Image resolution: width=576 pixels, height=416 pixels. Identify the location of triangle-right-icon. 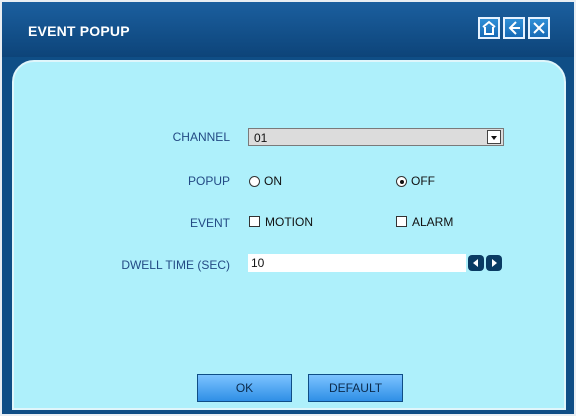
(494, 263).